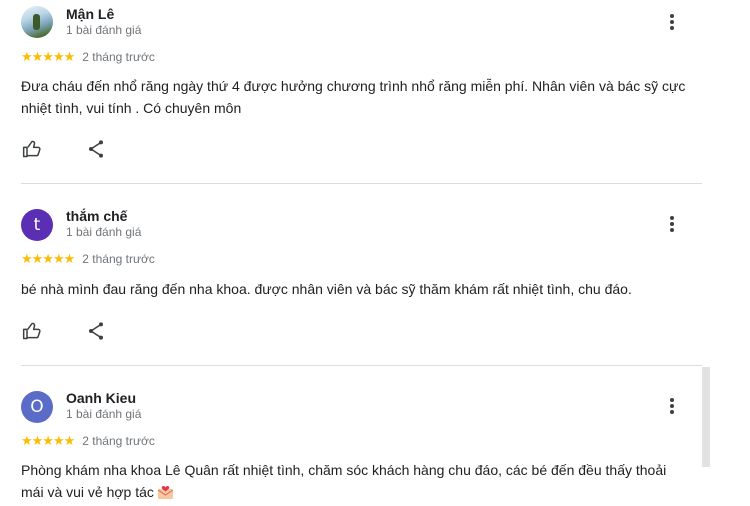 This screenshot has width=750, height=506. Describe the element at coordinates (706, 417) in the screenshot. I see `scrollbar` at that location.